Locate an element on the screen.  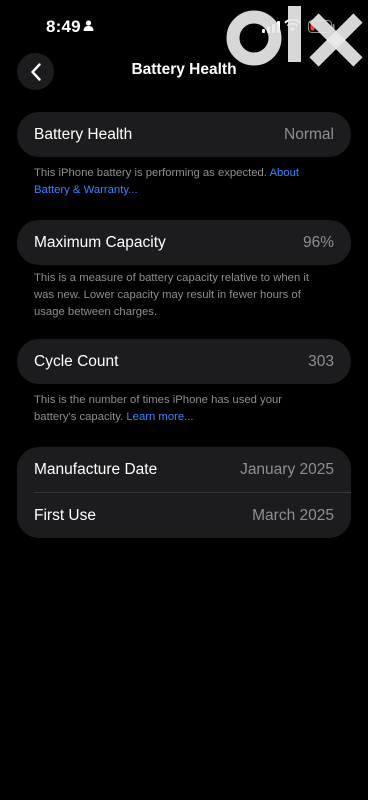
first-use-row: First Use March 2025 is located at coordinates (184, 515).